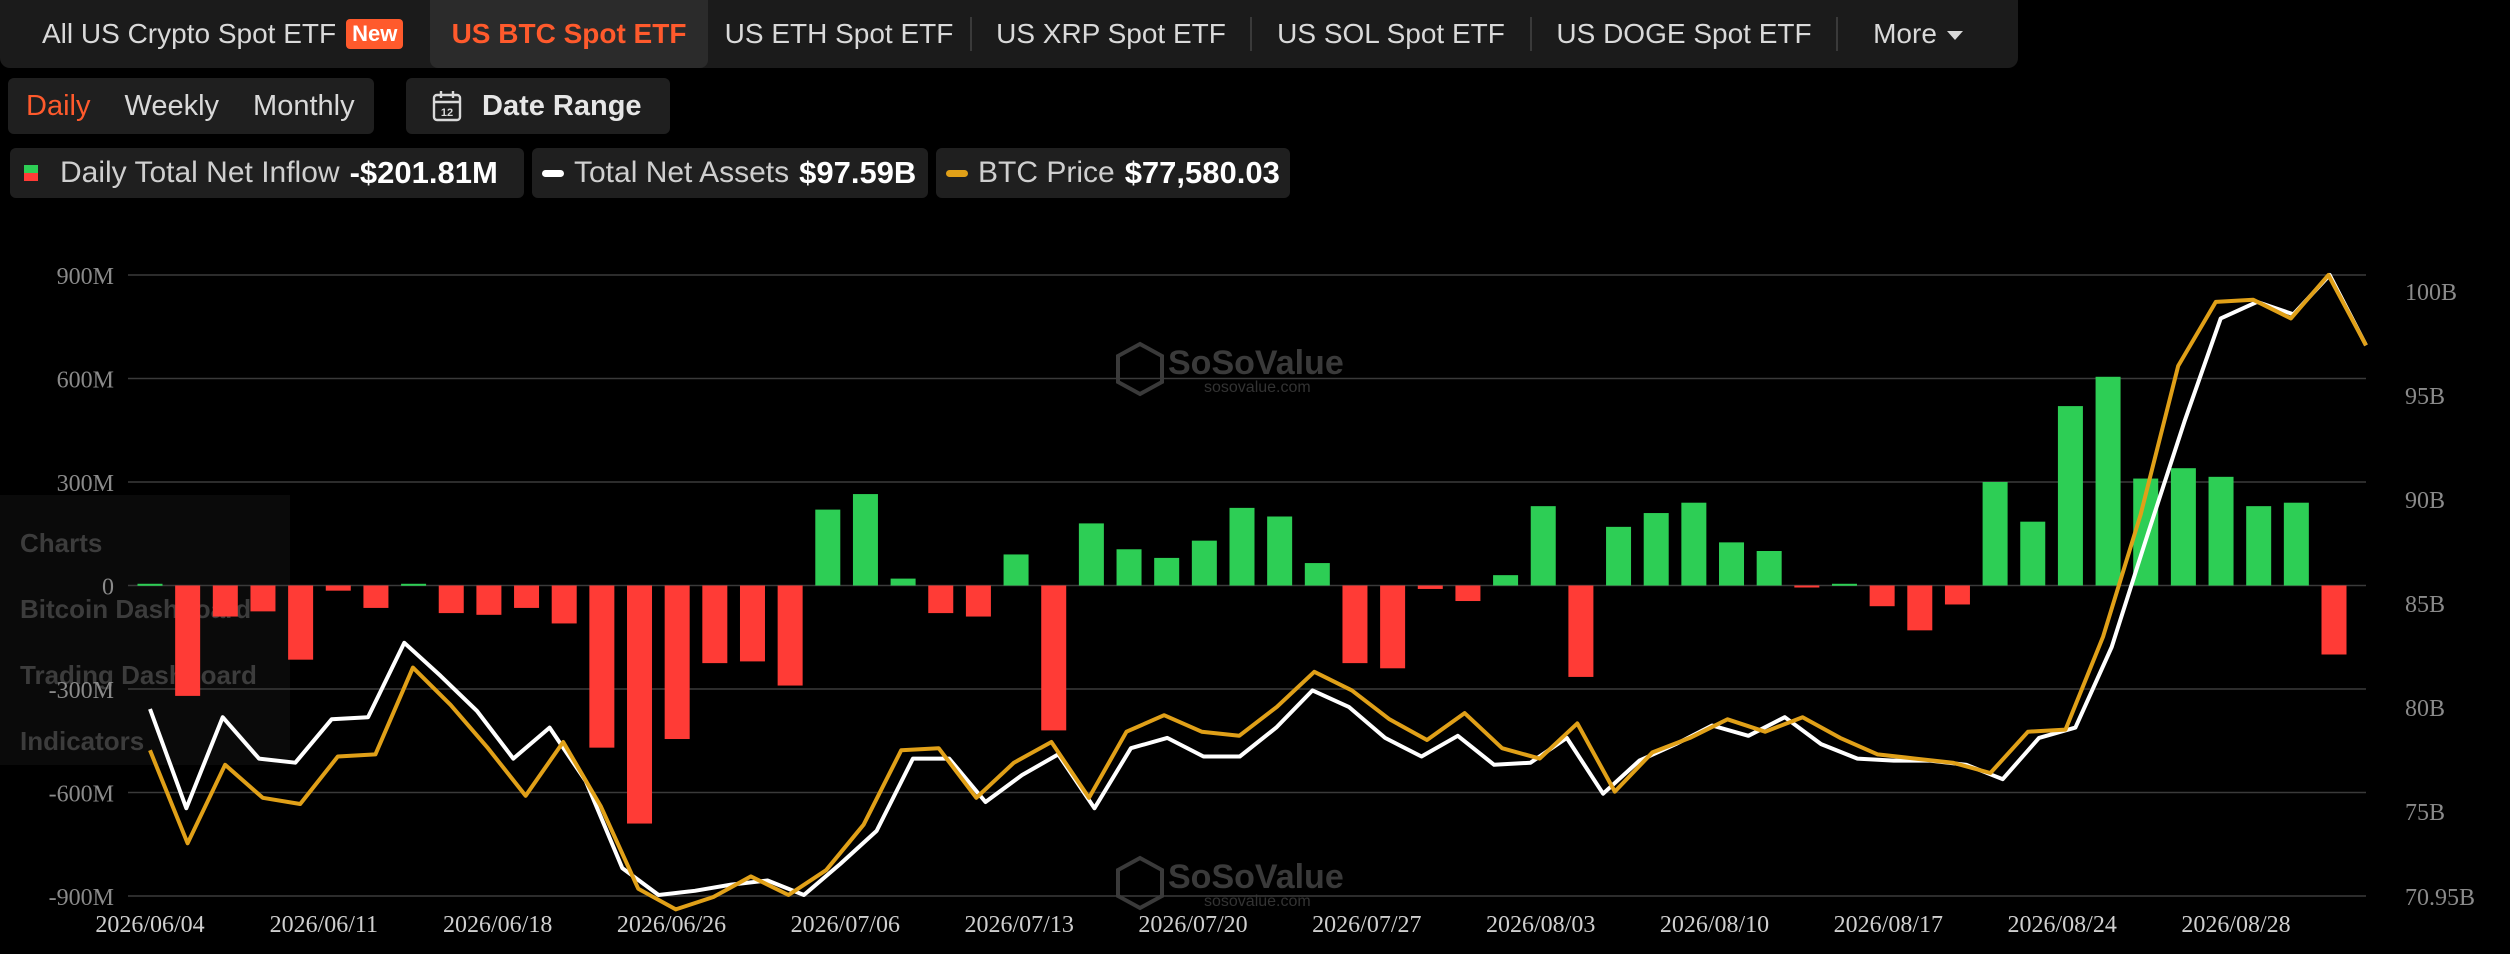  Describe the element at coordinates (149, 925) in the screenshot. I see `x-tick-label: 2026/06/04` at that location.